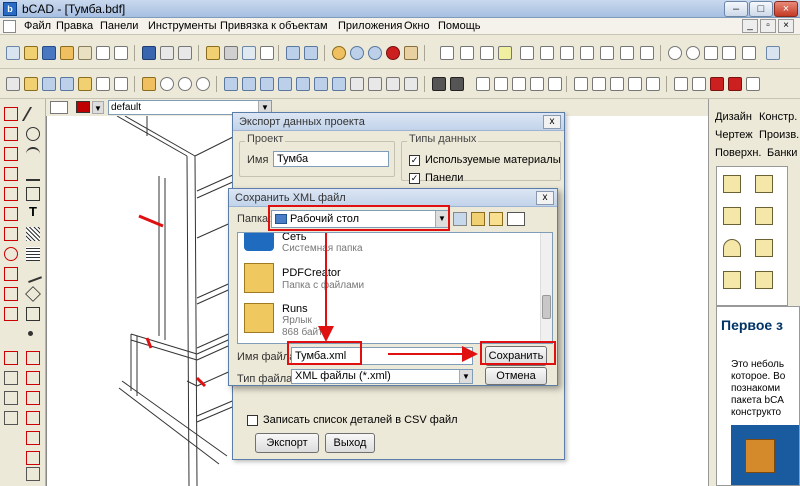  Describe the element at coordinates (382, 376) in the screenshot. I see `filetype-select: XML файлы (*.xml) ▼` at that location.